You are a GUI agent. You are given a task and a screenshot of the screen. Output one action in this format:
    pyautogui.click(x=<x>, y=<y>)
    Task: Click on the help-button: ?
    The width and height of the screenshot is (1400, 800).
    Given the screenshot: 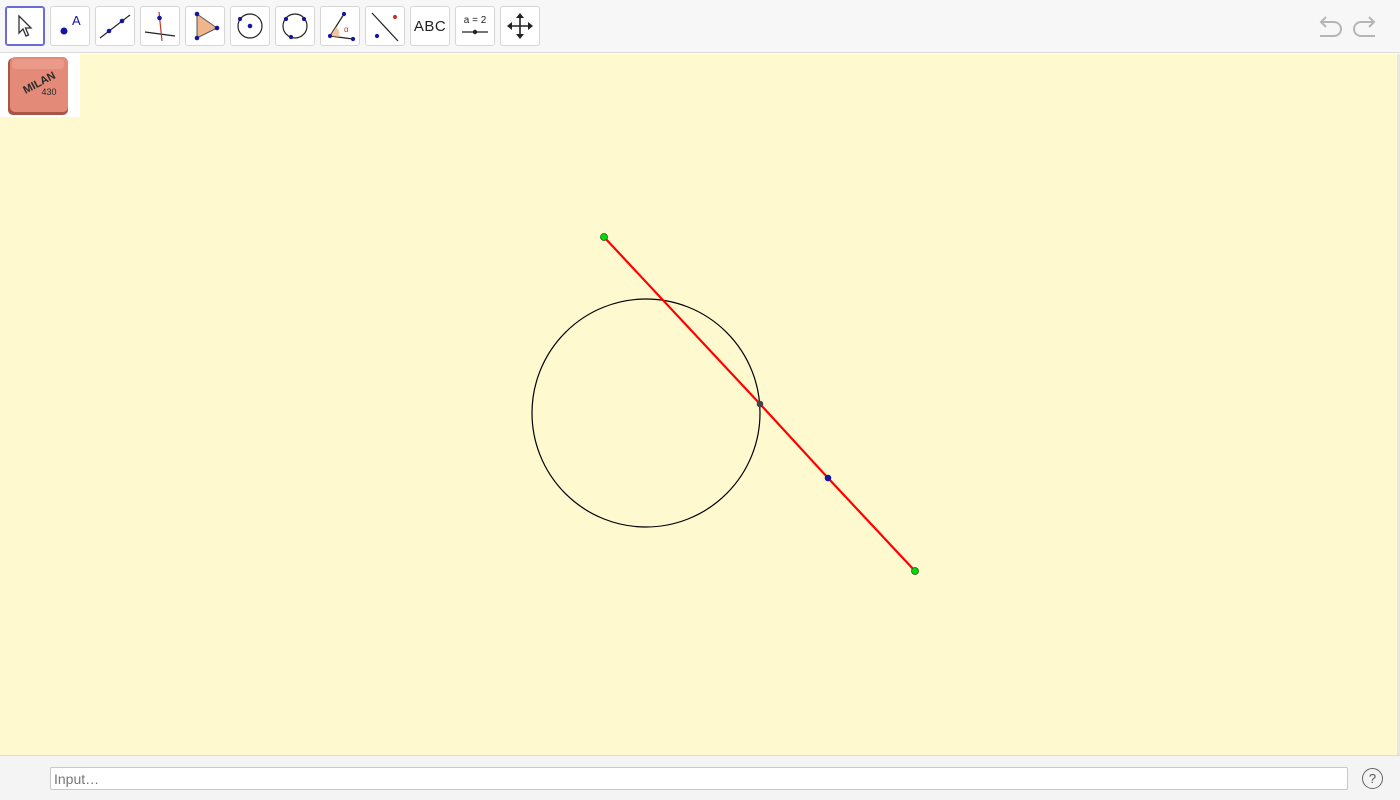 What is the action you would take?
    pyautogui.click(x=1372, y=778)
    